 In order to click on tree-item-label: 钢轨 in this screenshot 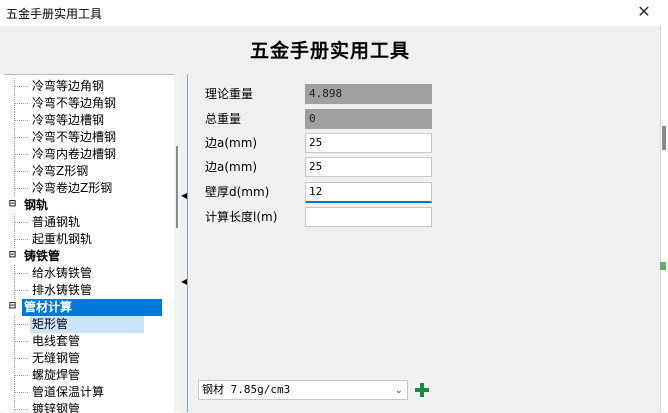, I will do `click(36, 205)`.